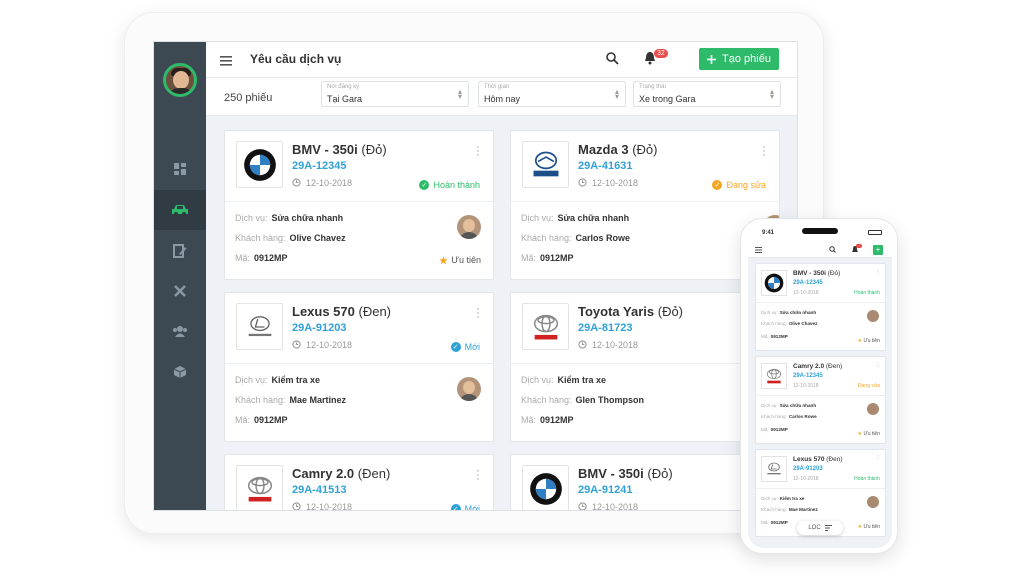 This screenshot has height=576, width=1024. What do you see at coordinates (323, 473) in the screenshot?
I see `vehicle-model: Camry 2.0` at bounding box center [323, 473].